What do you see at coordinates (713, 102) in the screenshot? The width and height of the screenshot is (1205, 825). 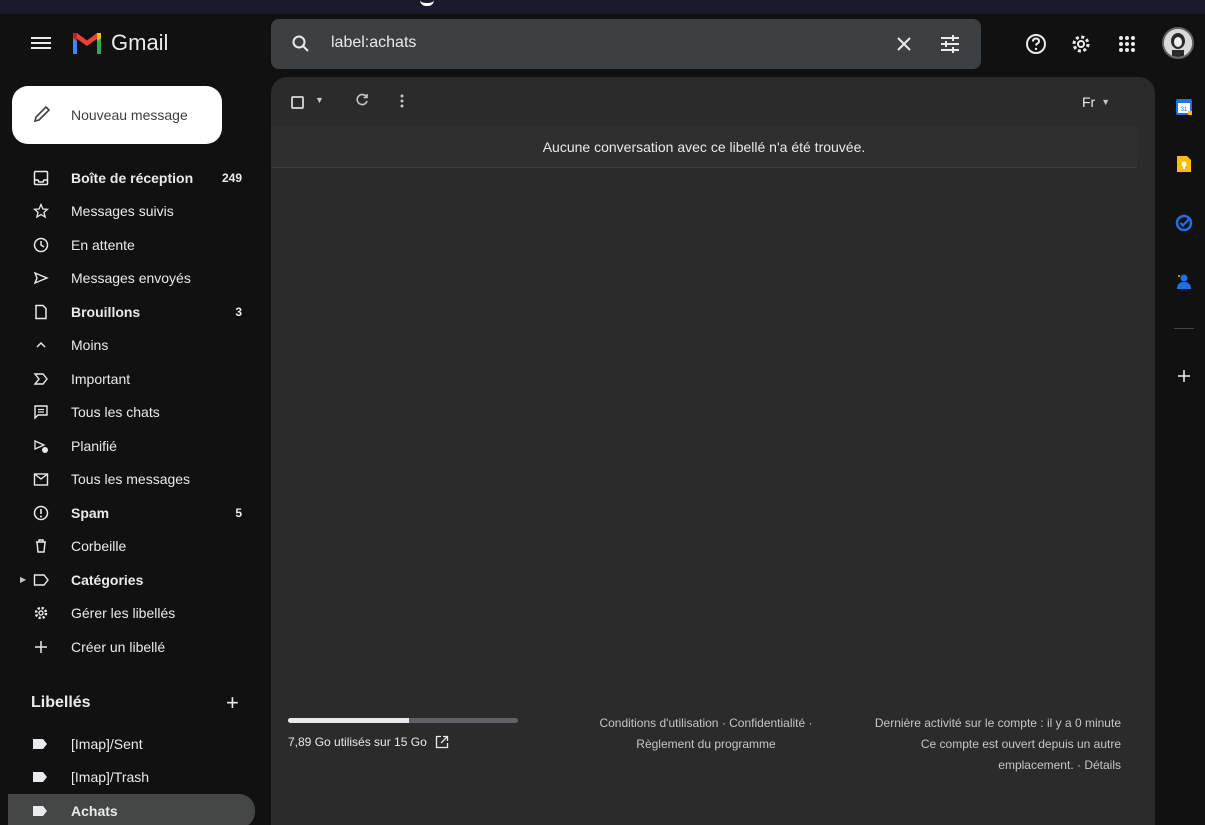 I see `mail-toolbar: ▼ Fr ▼` at bounding box center [713, 102].